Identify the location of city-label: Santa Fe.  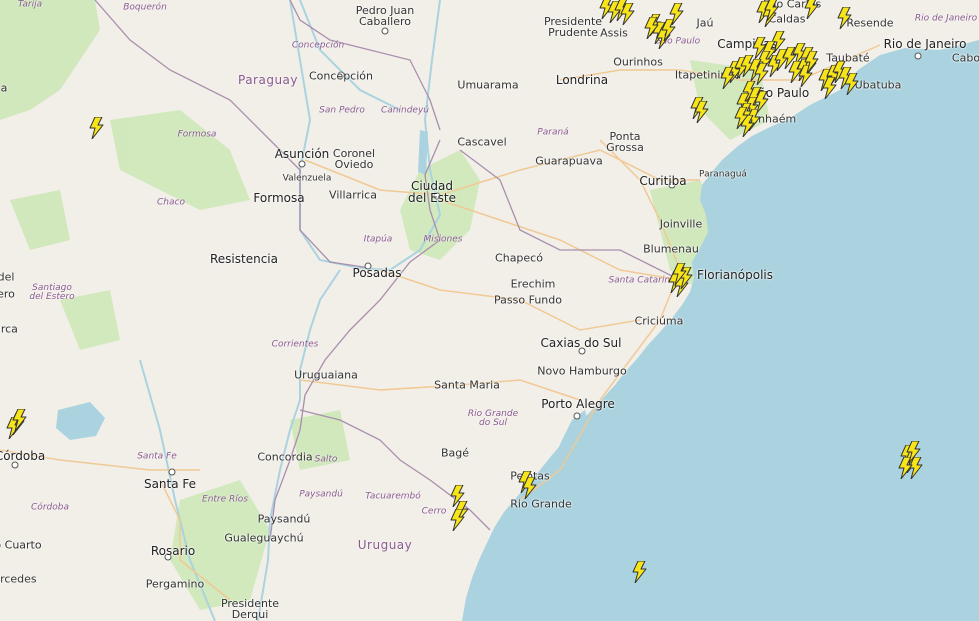
(170, 484).